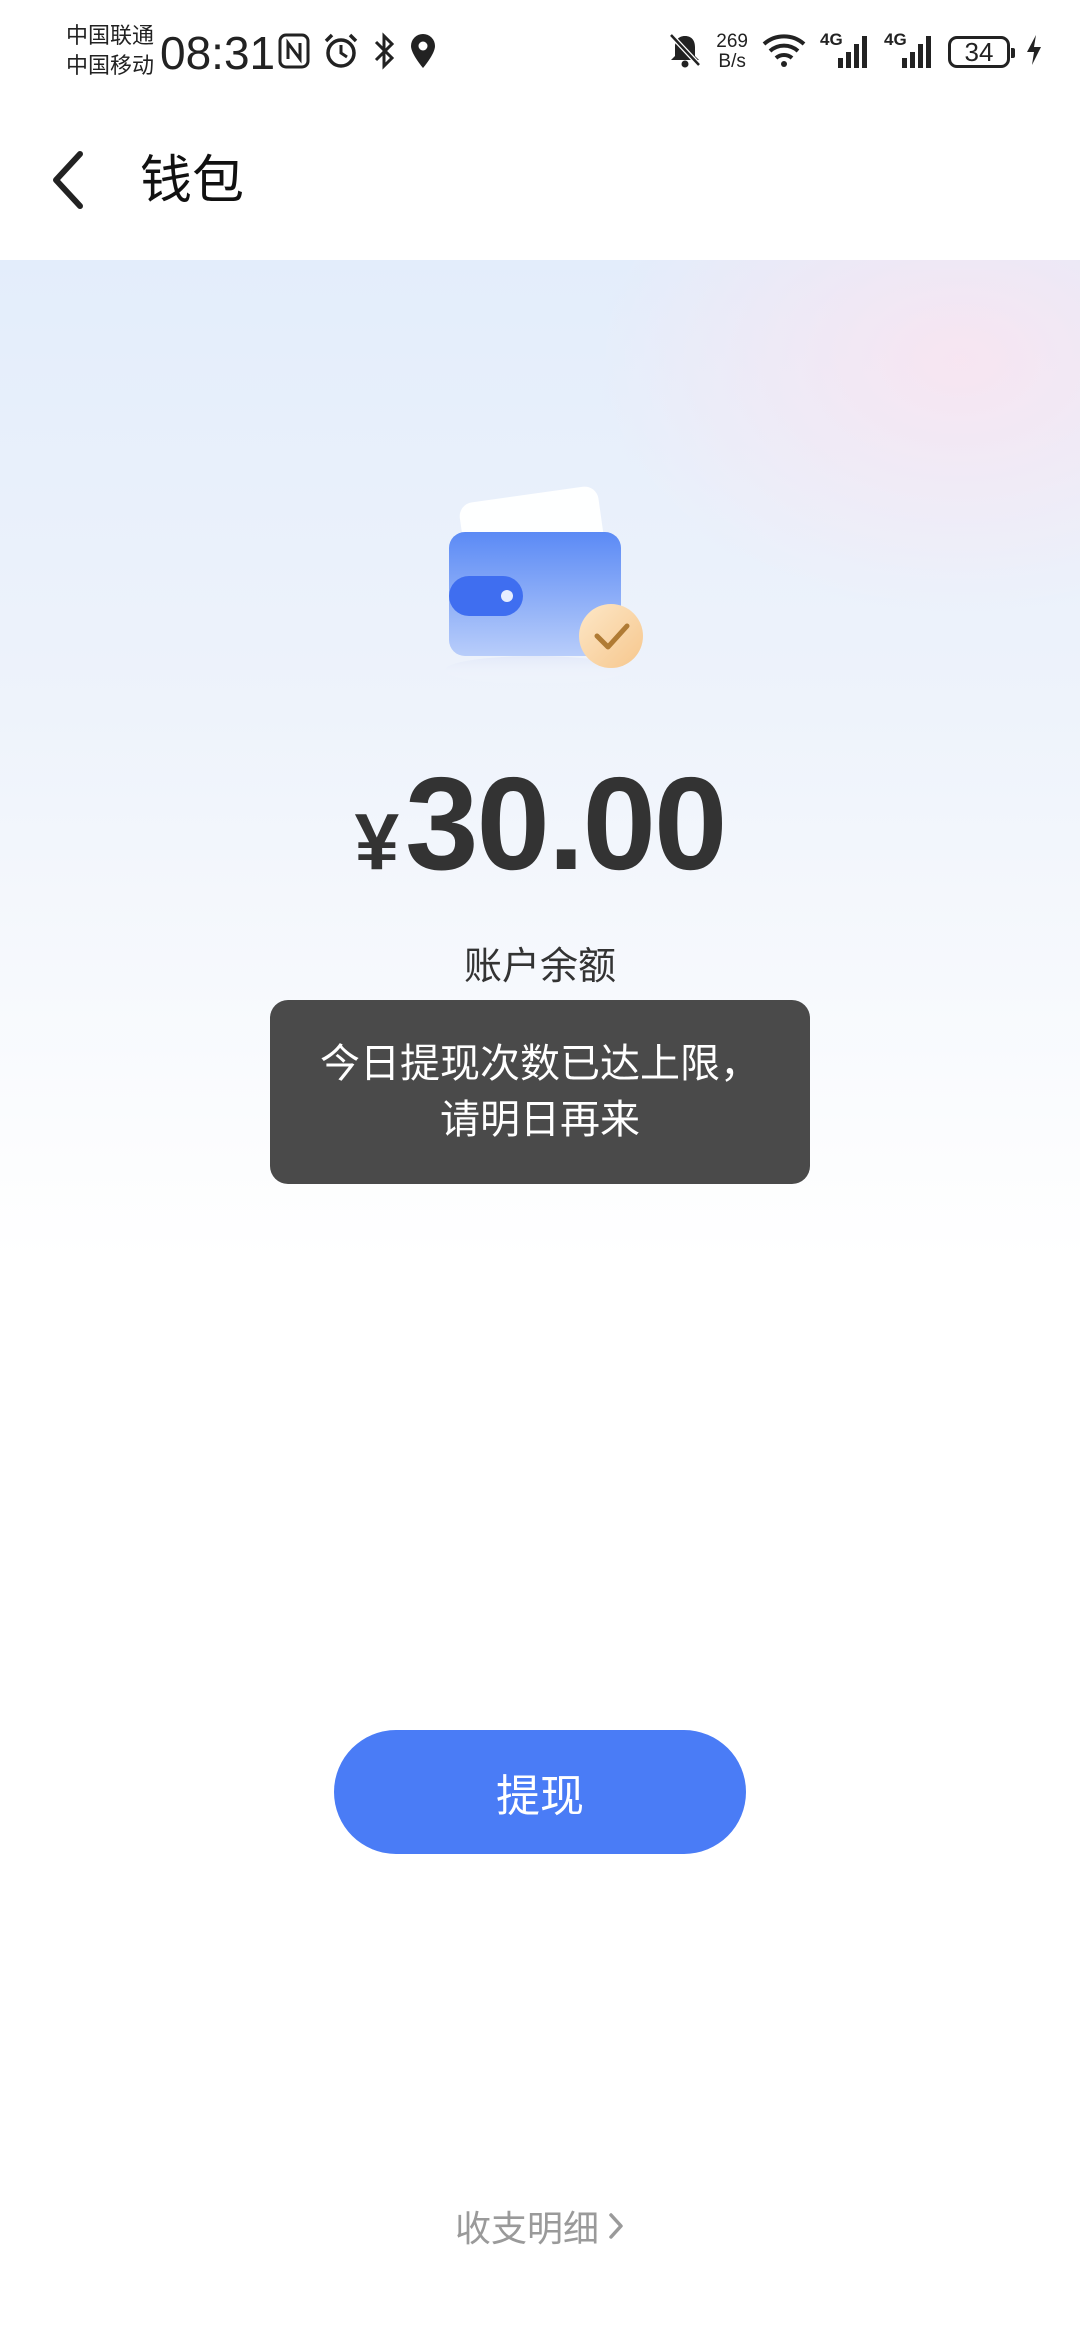  What do you see at coordinates (616, 2226) in the screenshot?
I see `chevron-right-icon` at bounding box center [616, 2226].